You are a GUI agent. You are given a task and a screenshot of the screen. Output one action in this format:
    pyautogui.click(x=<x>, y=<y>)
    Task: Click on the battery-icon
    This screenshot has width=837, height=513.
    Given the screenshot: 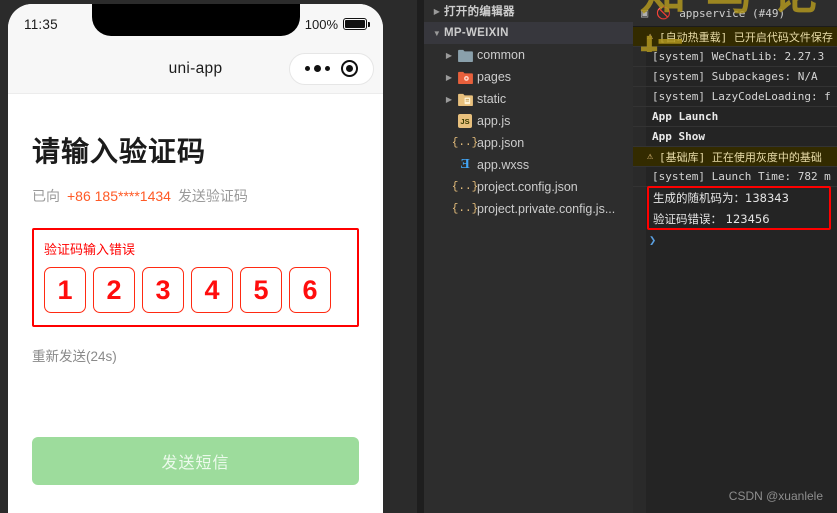 What is the action you would take?
    pyautogui.click(x=356, y=24)
    